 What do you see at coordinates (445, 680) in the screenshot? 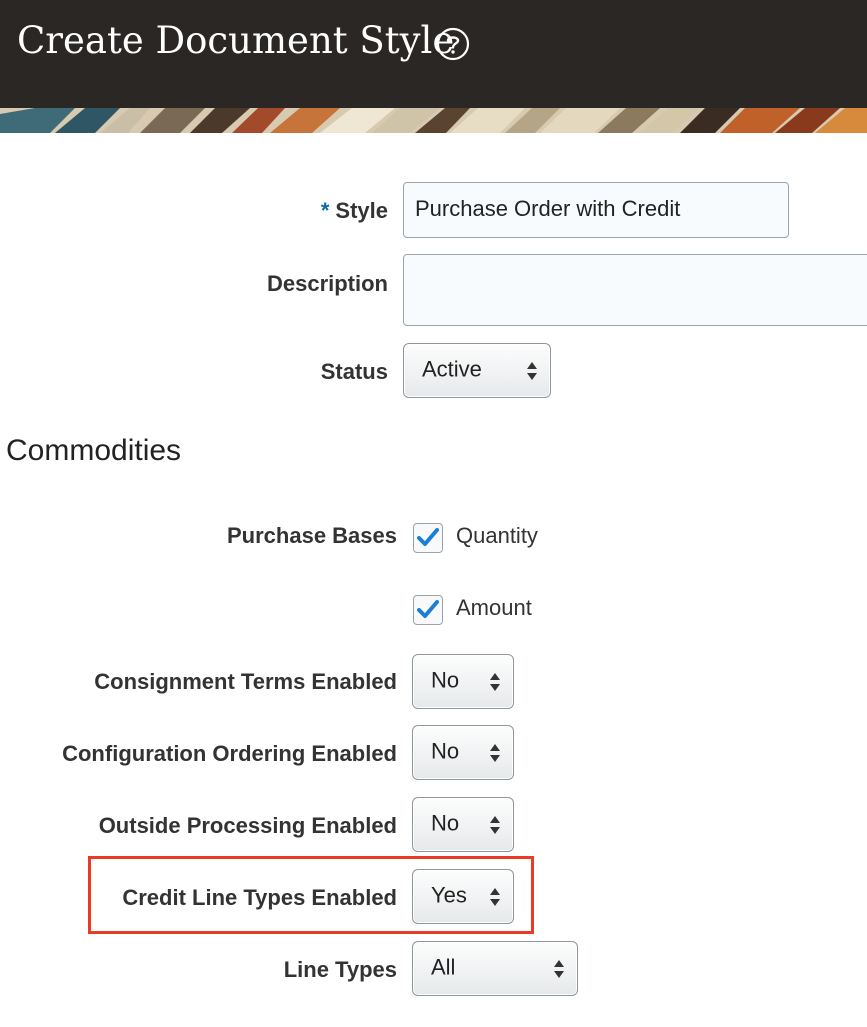
I see `consignment-terms-select-value: No` at bounding box center [445, 680].